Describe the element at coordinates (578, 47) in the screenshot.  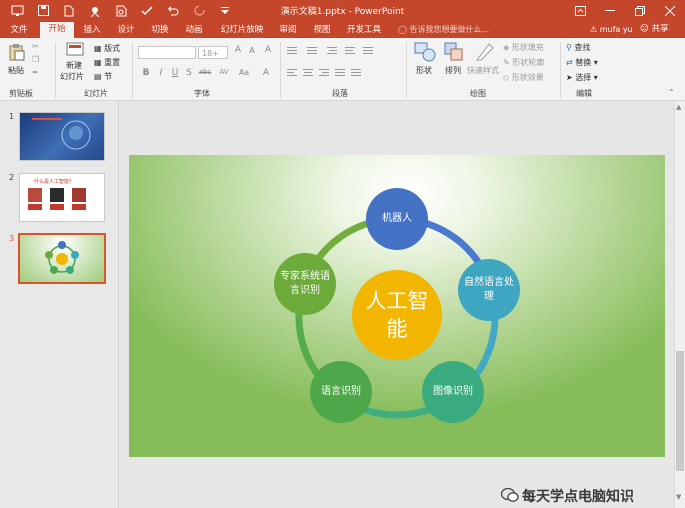
I see `find-button: ⚲ 查找` at that location.